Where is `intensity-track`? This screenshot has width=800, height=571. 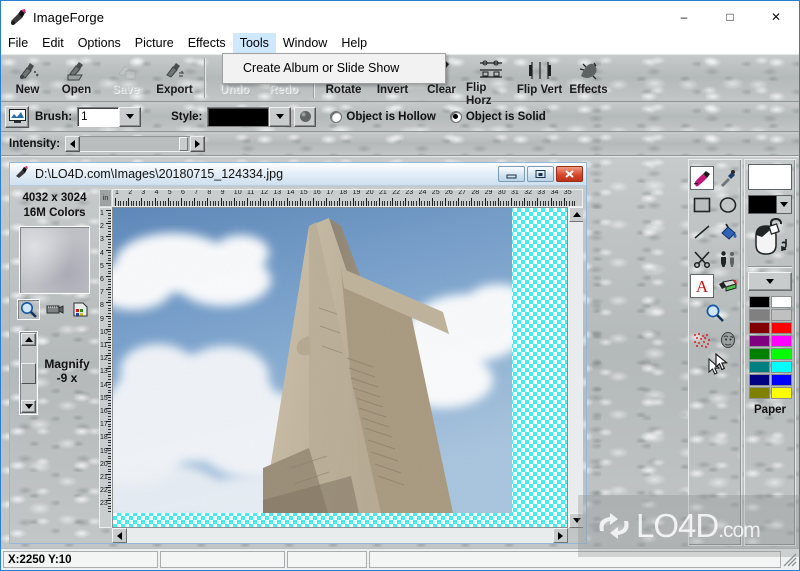 intensity-track is located at coordinates (135, 143).